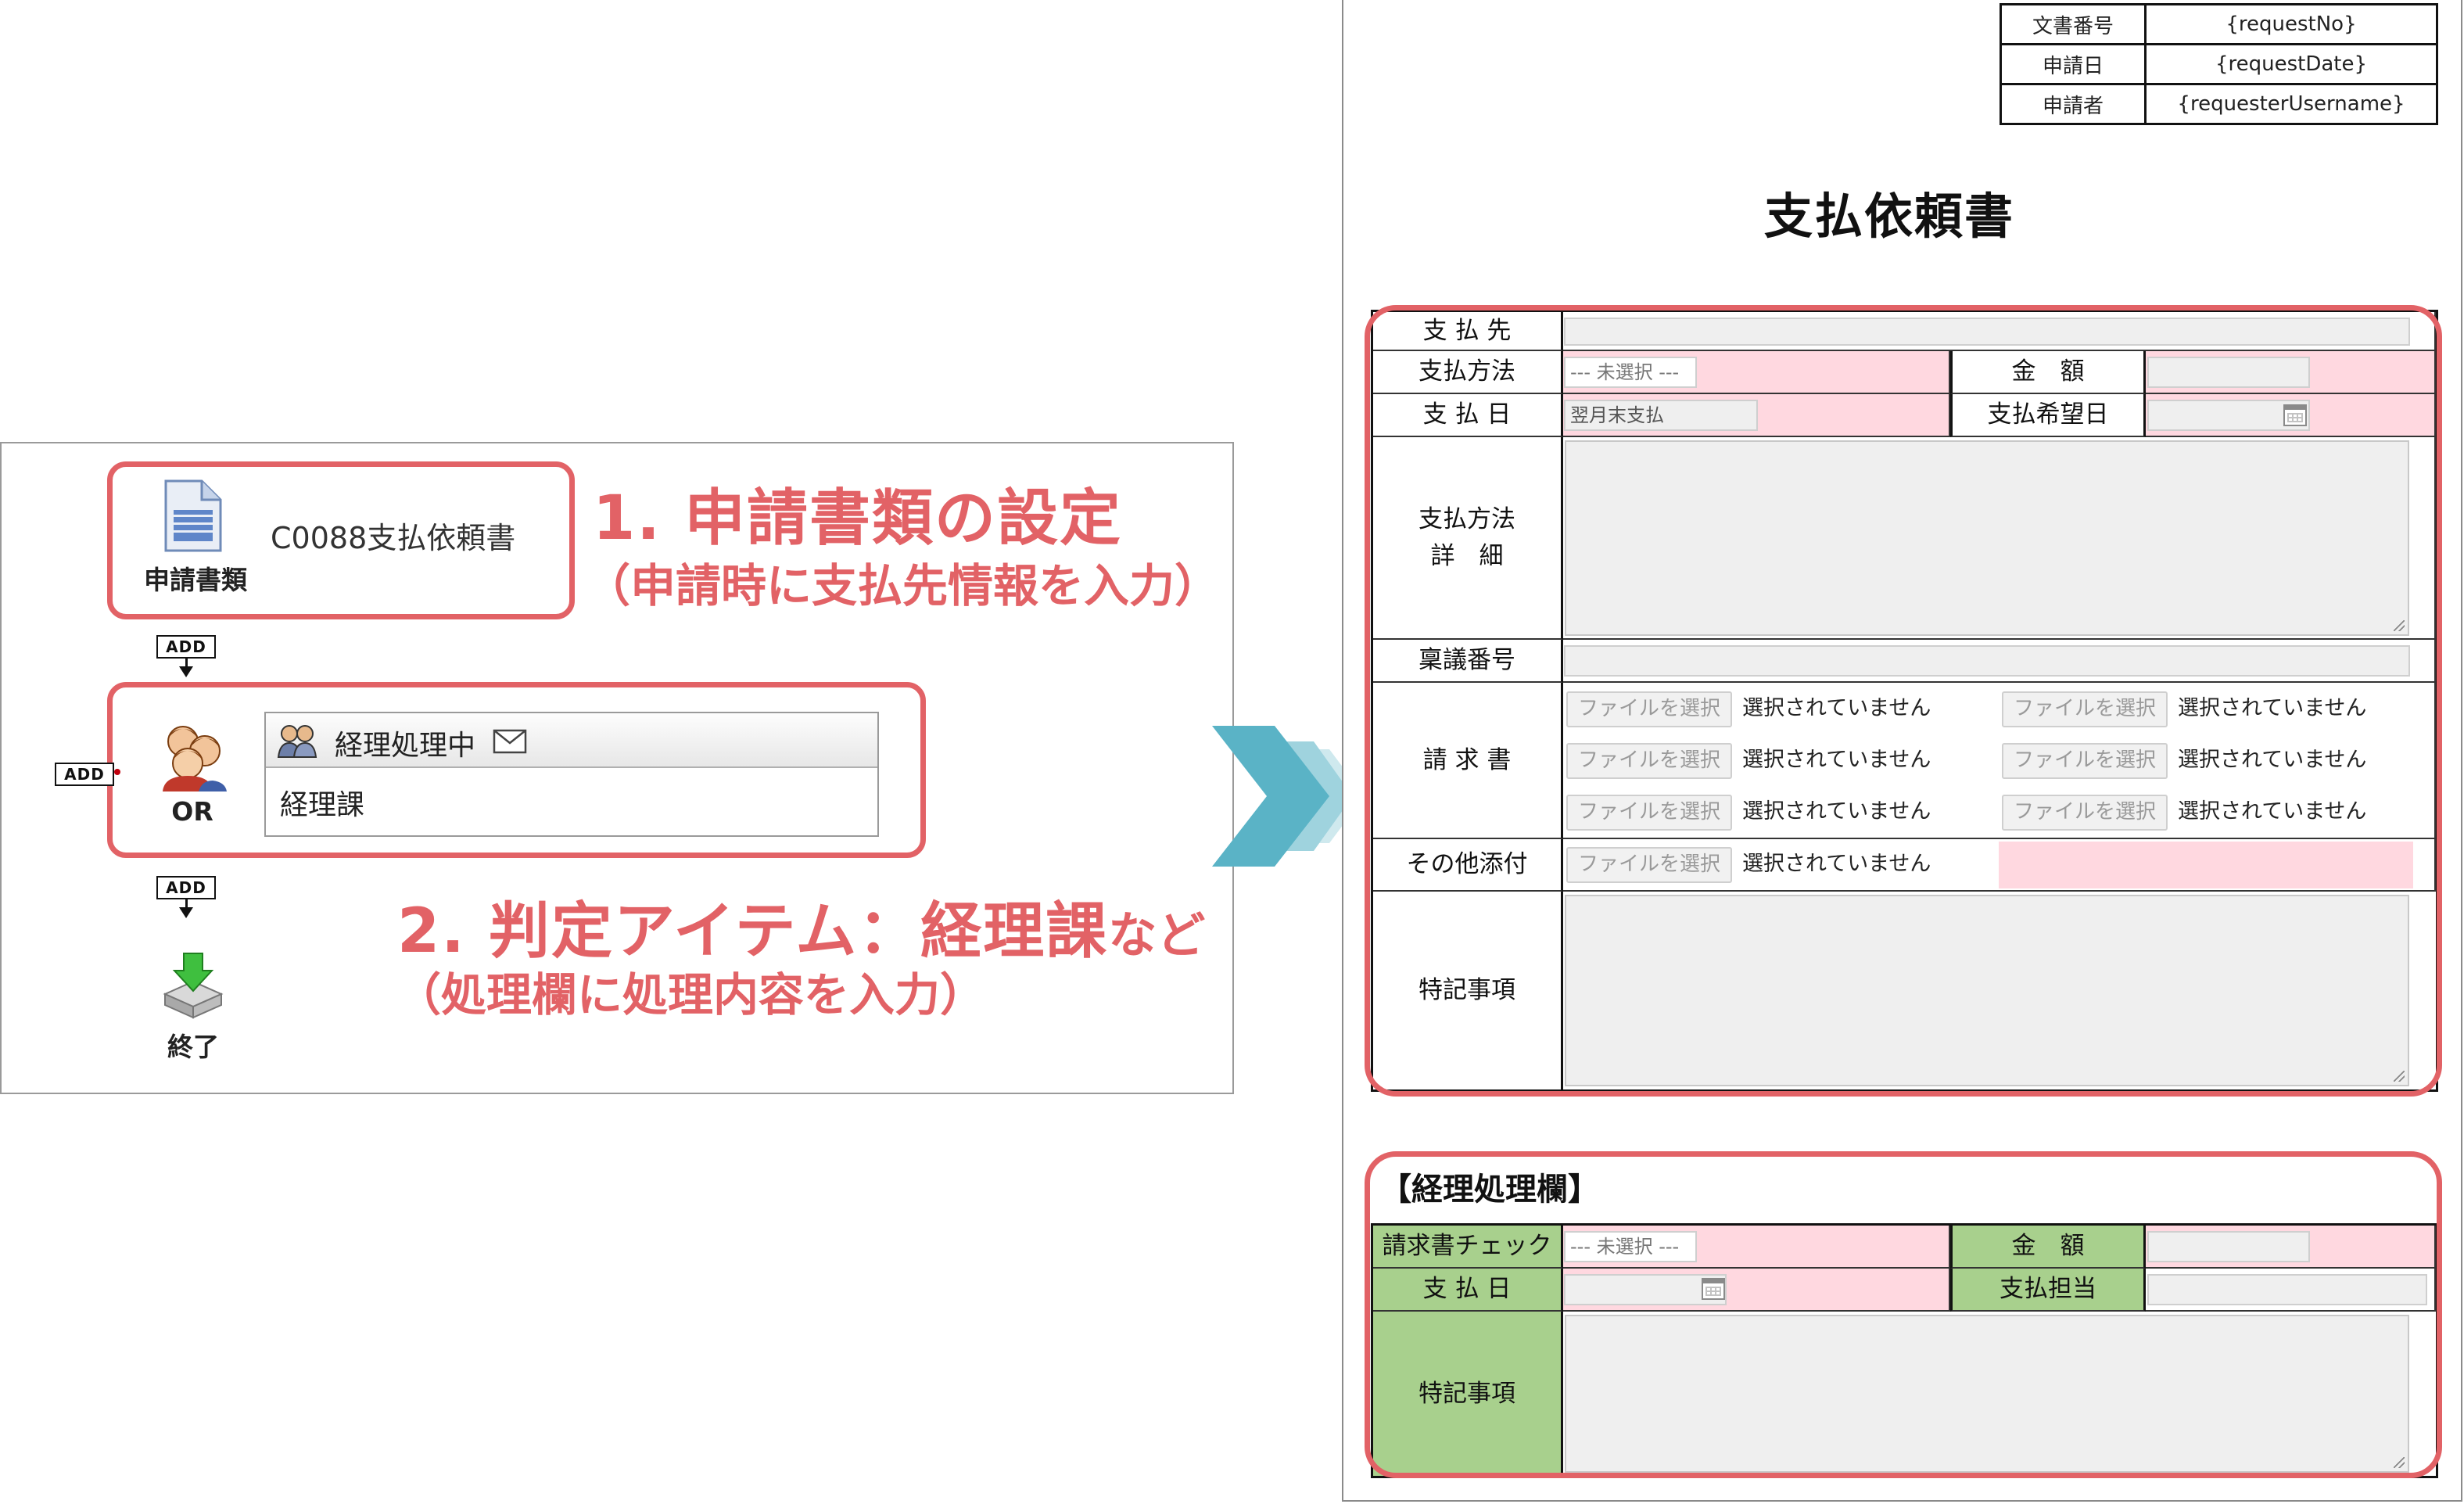  I want to click on meta-key: 文書番号, so click(2073, 24).